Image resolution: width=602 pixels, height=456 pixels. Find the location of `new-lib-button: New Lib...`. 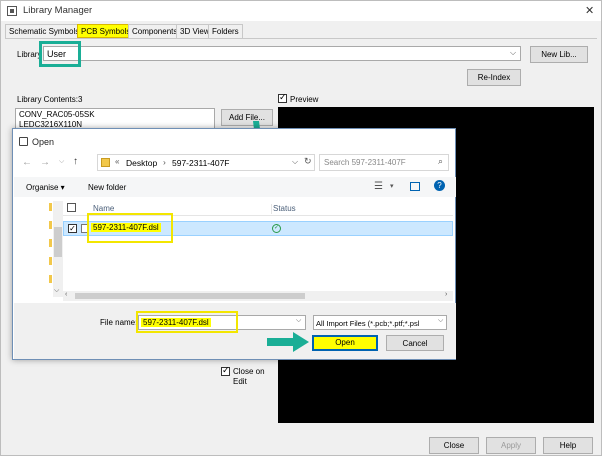

new-lib-button: New Lib... is located at coordinates (559, 54).